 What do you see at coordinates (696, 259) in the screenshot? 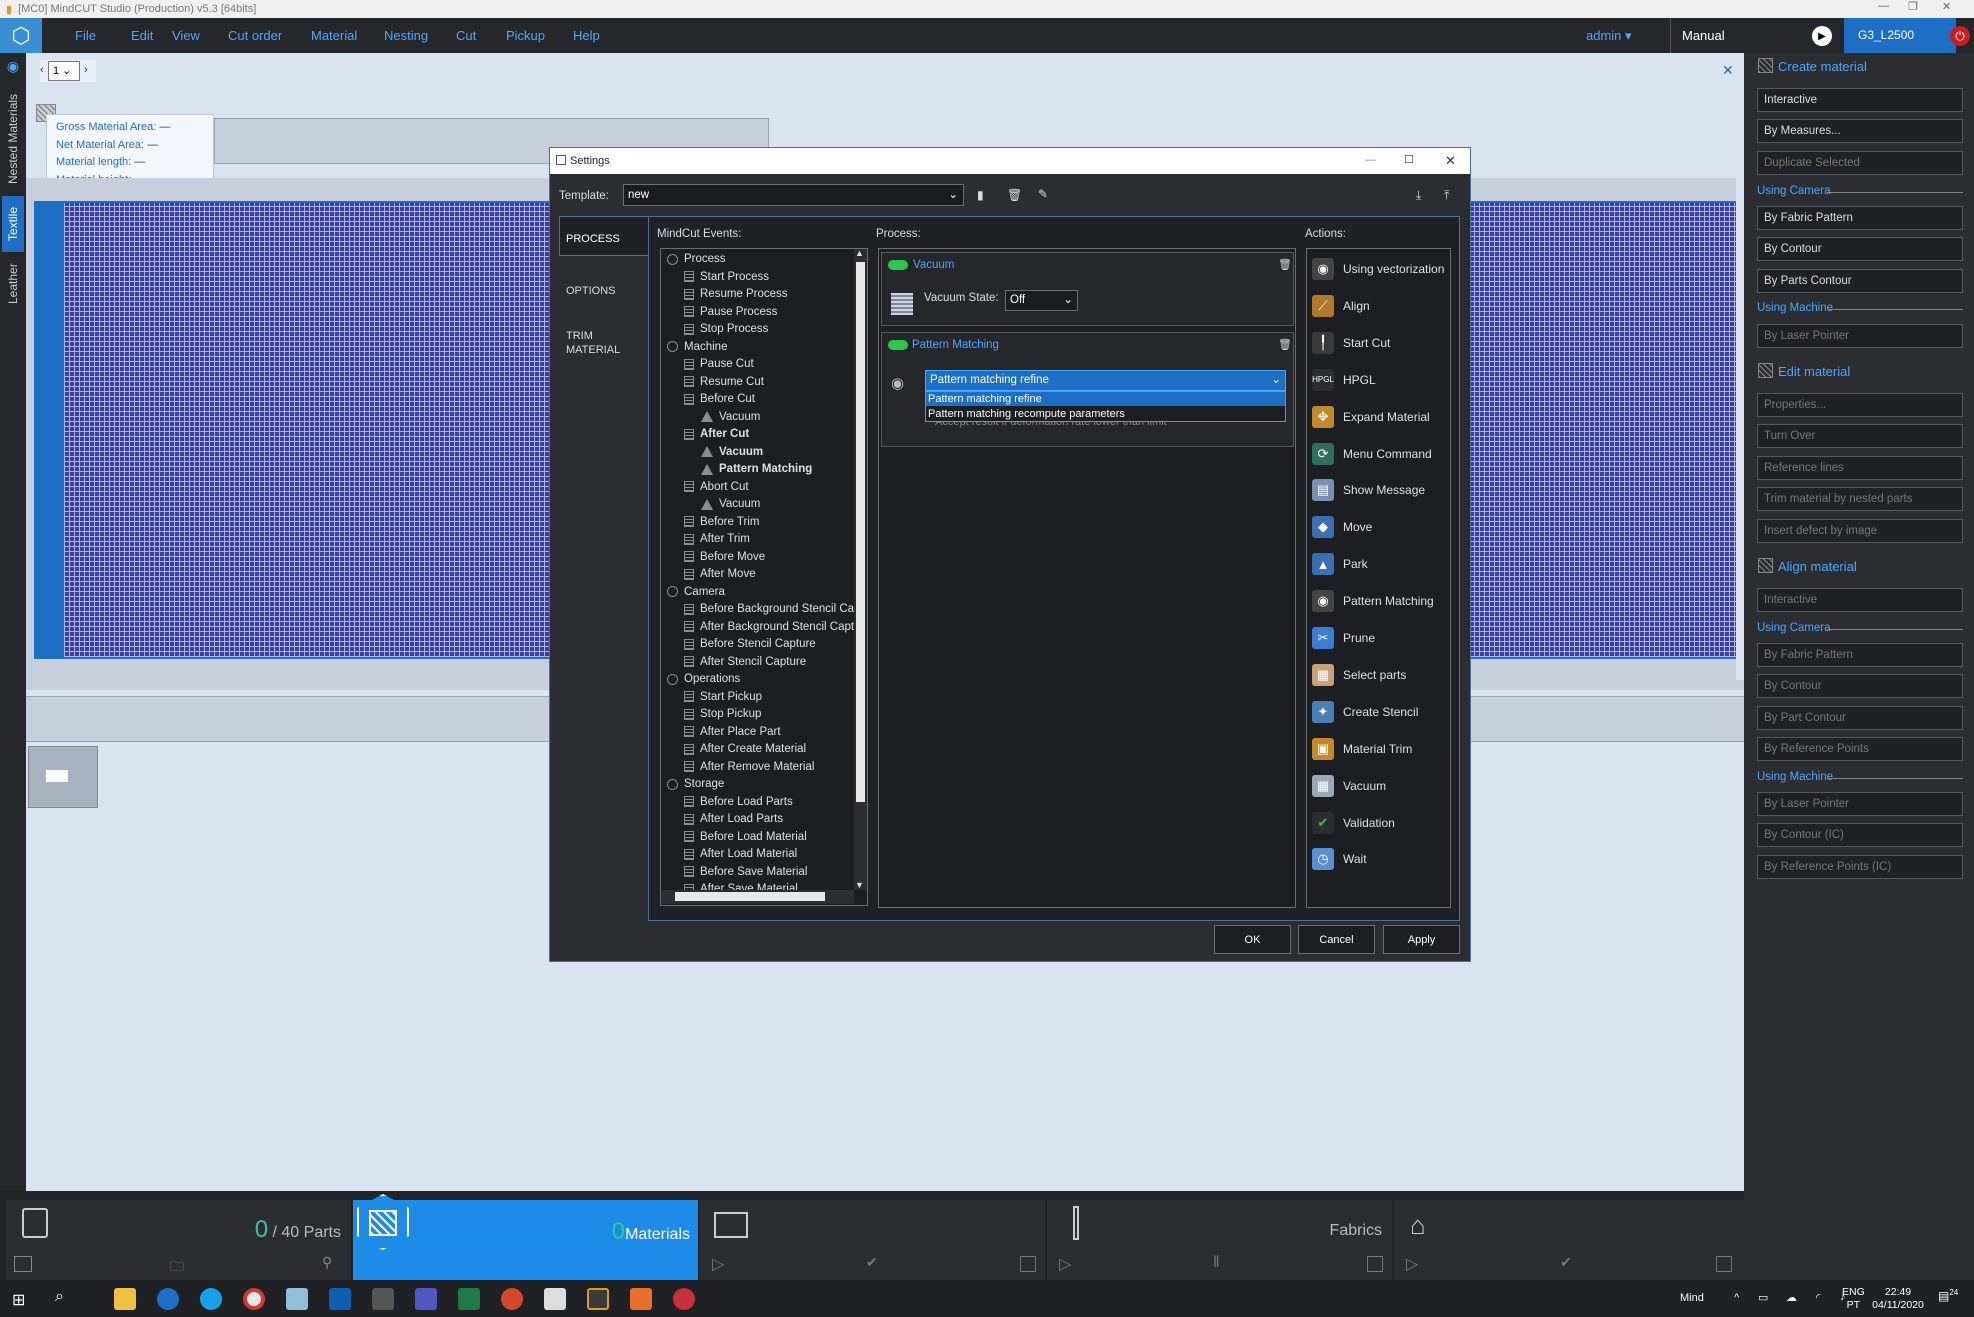
I see `tree-item: Process` at bounding box center [696, 259].